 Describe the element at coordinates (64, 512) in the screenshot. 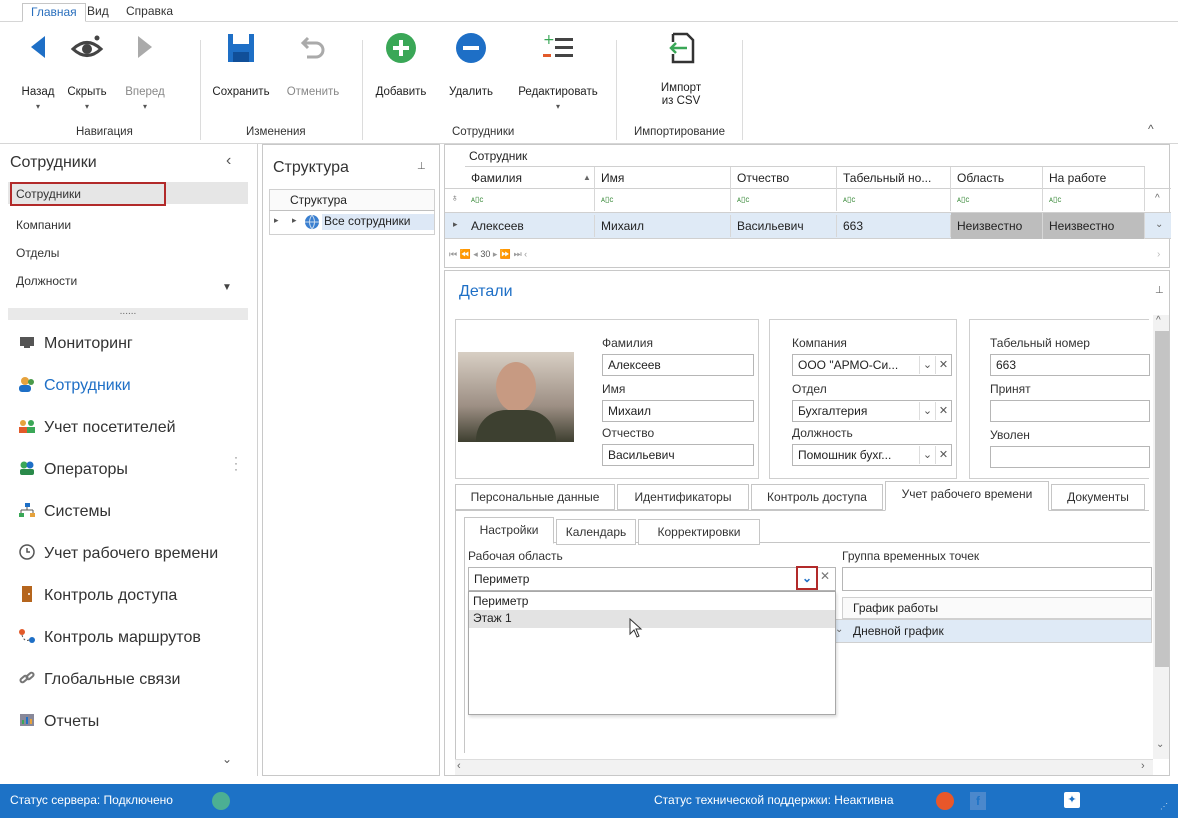

I see `nav-systems: Системы` at that location.